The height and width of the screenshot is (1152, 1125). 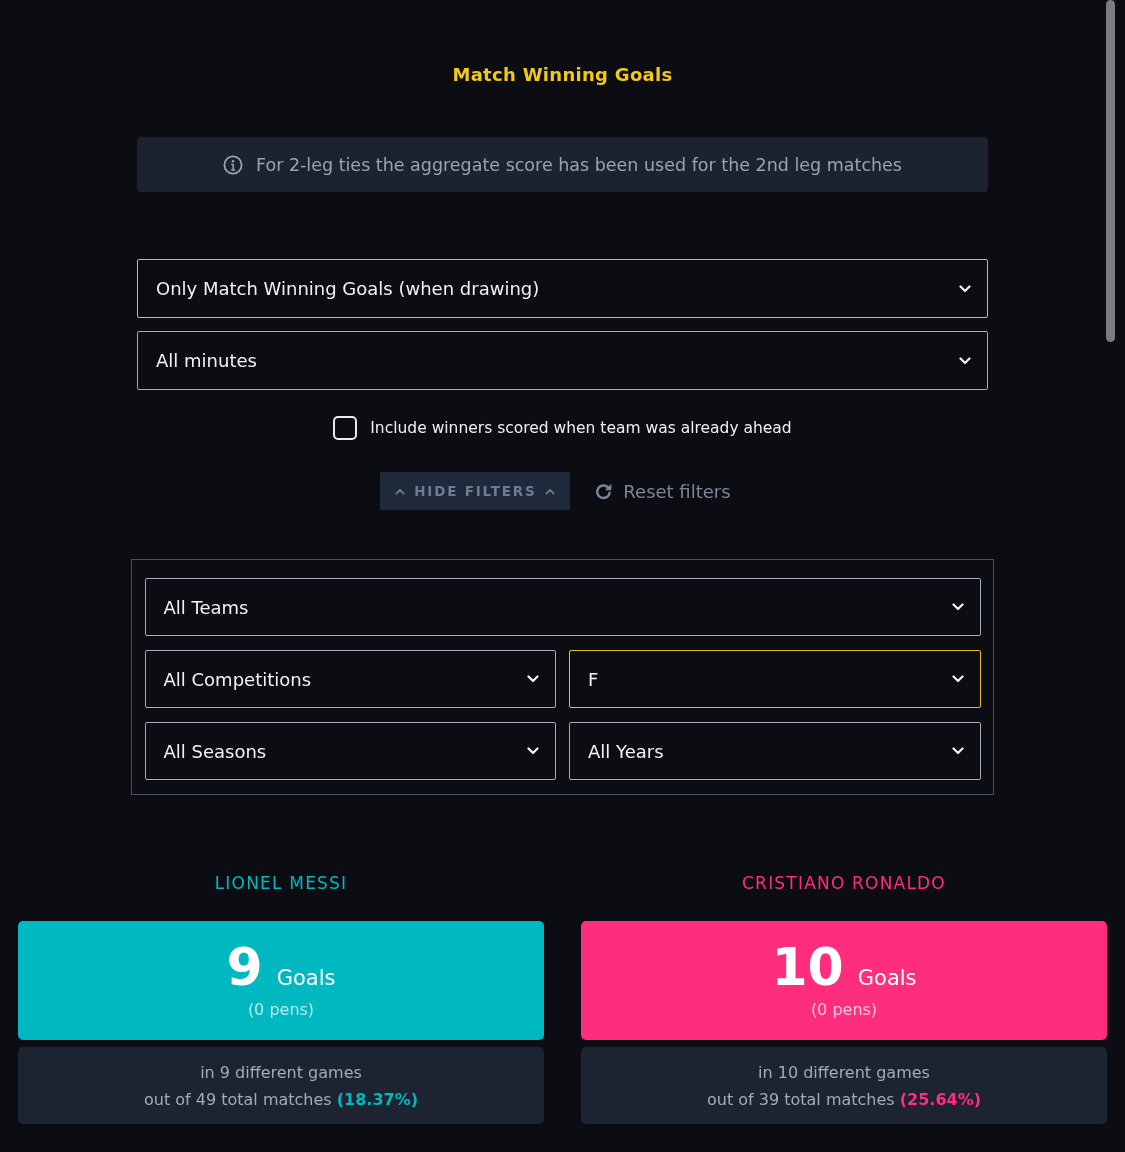 I want to click on matches-text: out of 49 total matches (18.37%), so click(x=280, y=1100).